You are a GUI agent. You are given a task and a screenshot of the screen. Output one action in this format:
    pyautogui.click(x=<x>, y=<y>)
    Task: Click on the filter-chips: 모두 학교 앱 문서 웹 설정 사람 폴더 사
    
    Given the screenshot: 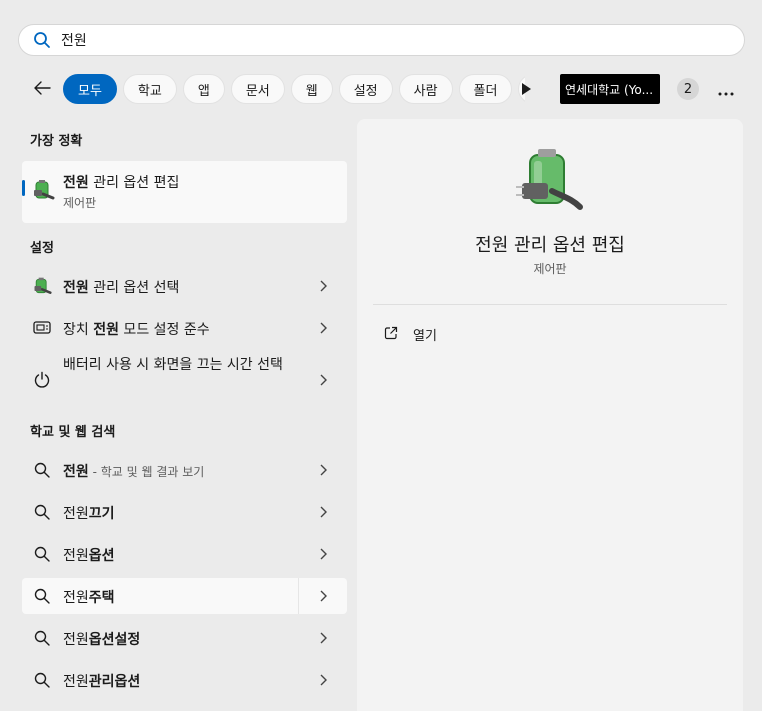 What is the action you would take?
    pyautogui.click(x=294, y=89)
    